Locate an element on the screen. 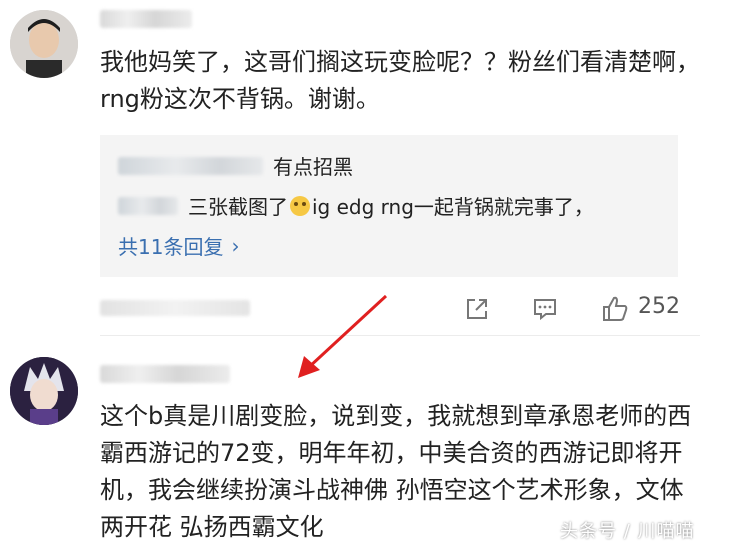 Image resolution: width=730 pixels, height=557 pixels. cat-emoji-icon is located at coordinates (300, 205).